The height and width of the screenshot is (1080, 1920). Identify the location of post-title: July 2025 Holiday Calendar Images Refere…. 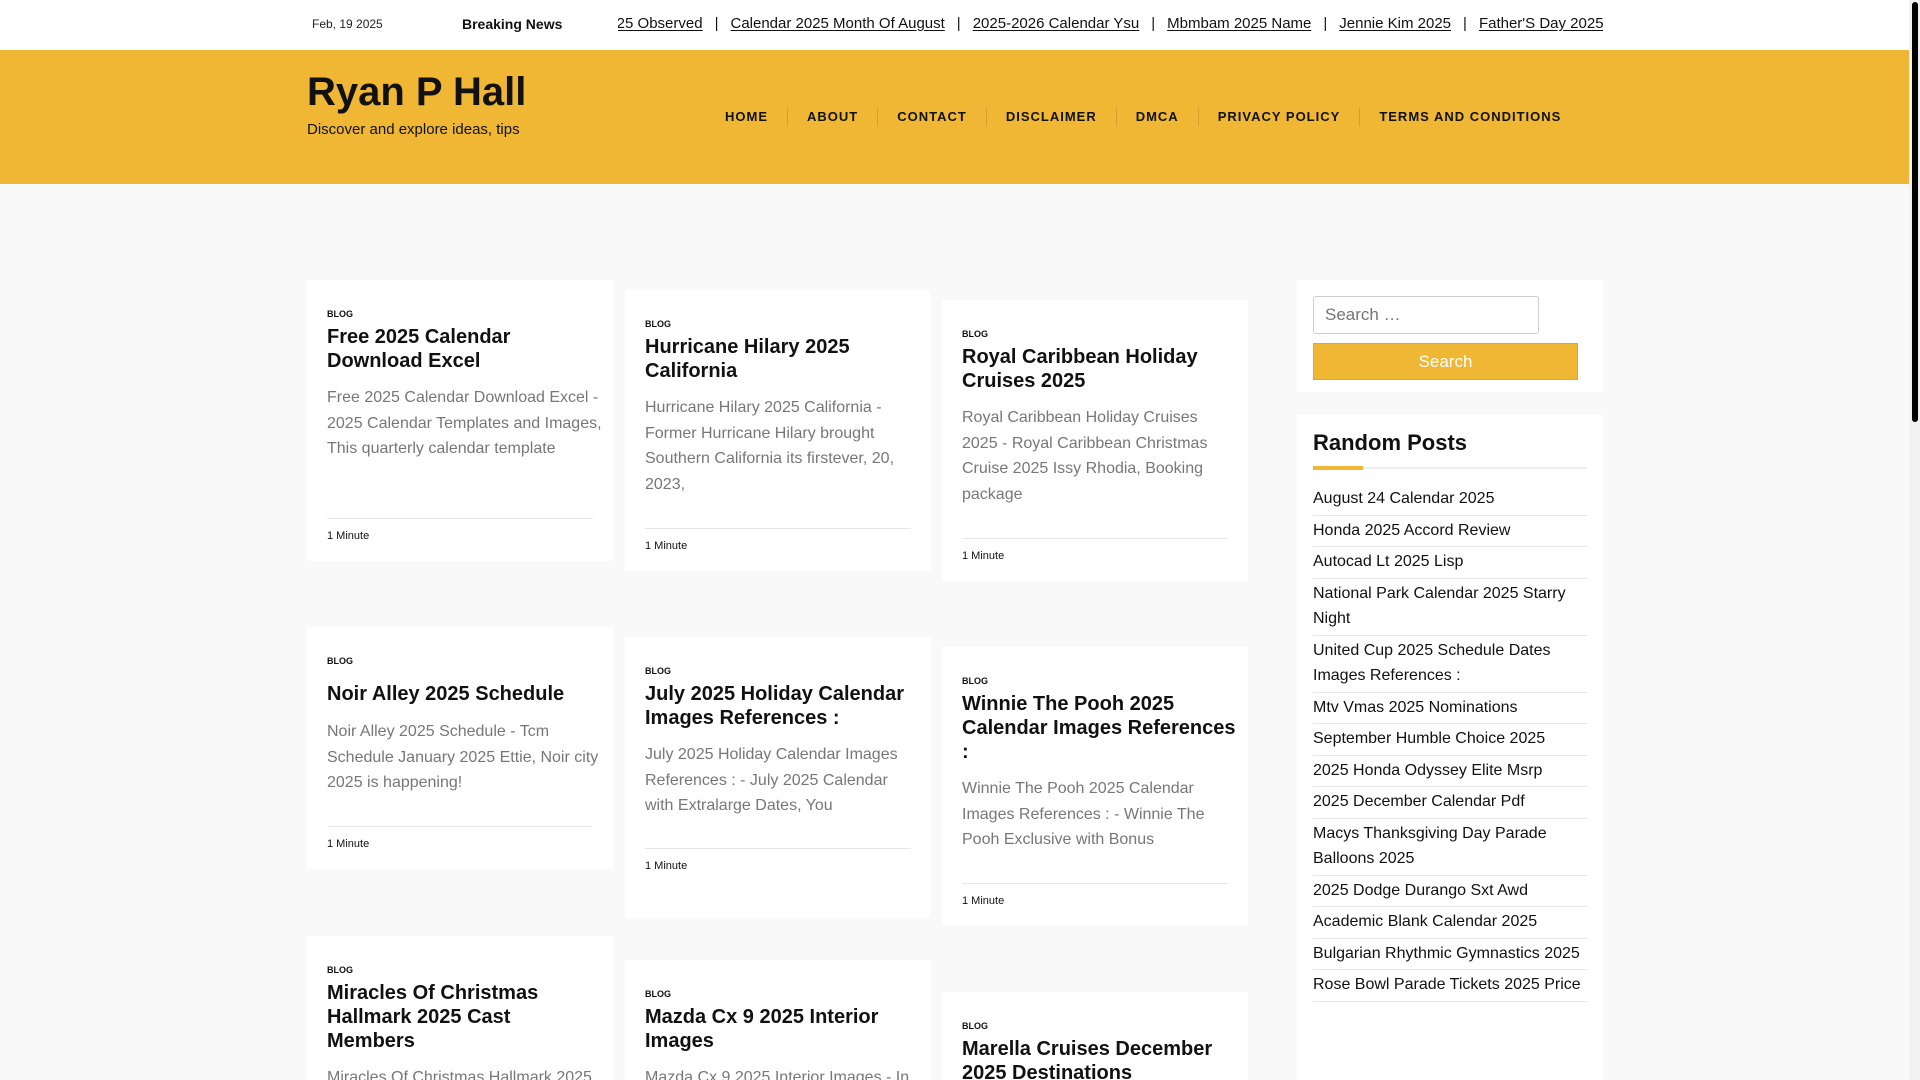
(782, 706).